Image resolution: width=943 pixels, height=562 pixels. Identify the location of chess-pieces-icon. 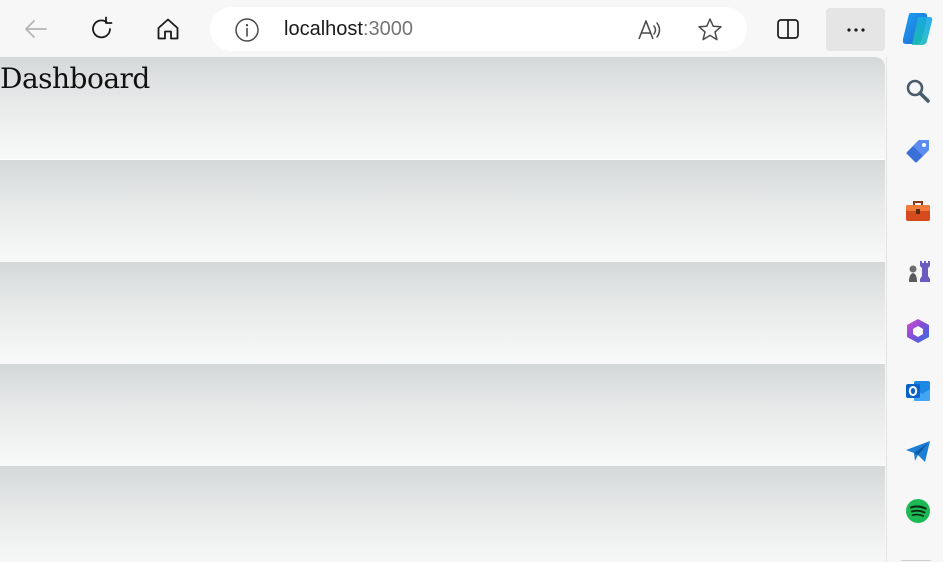
(919, 271).